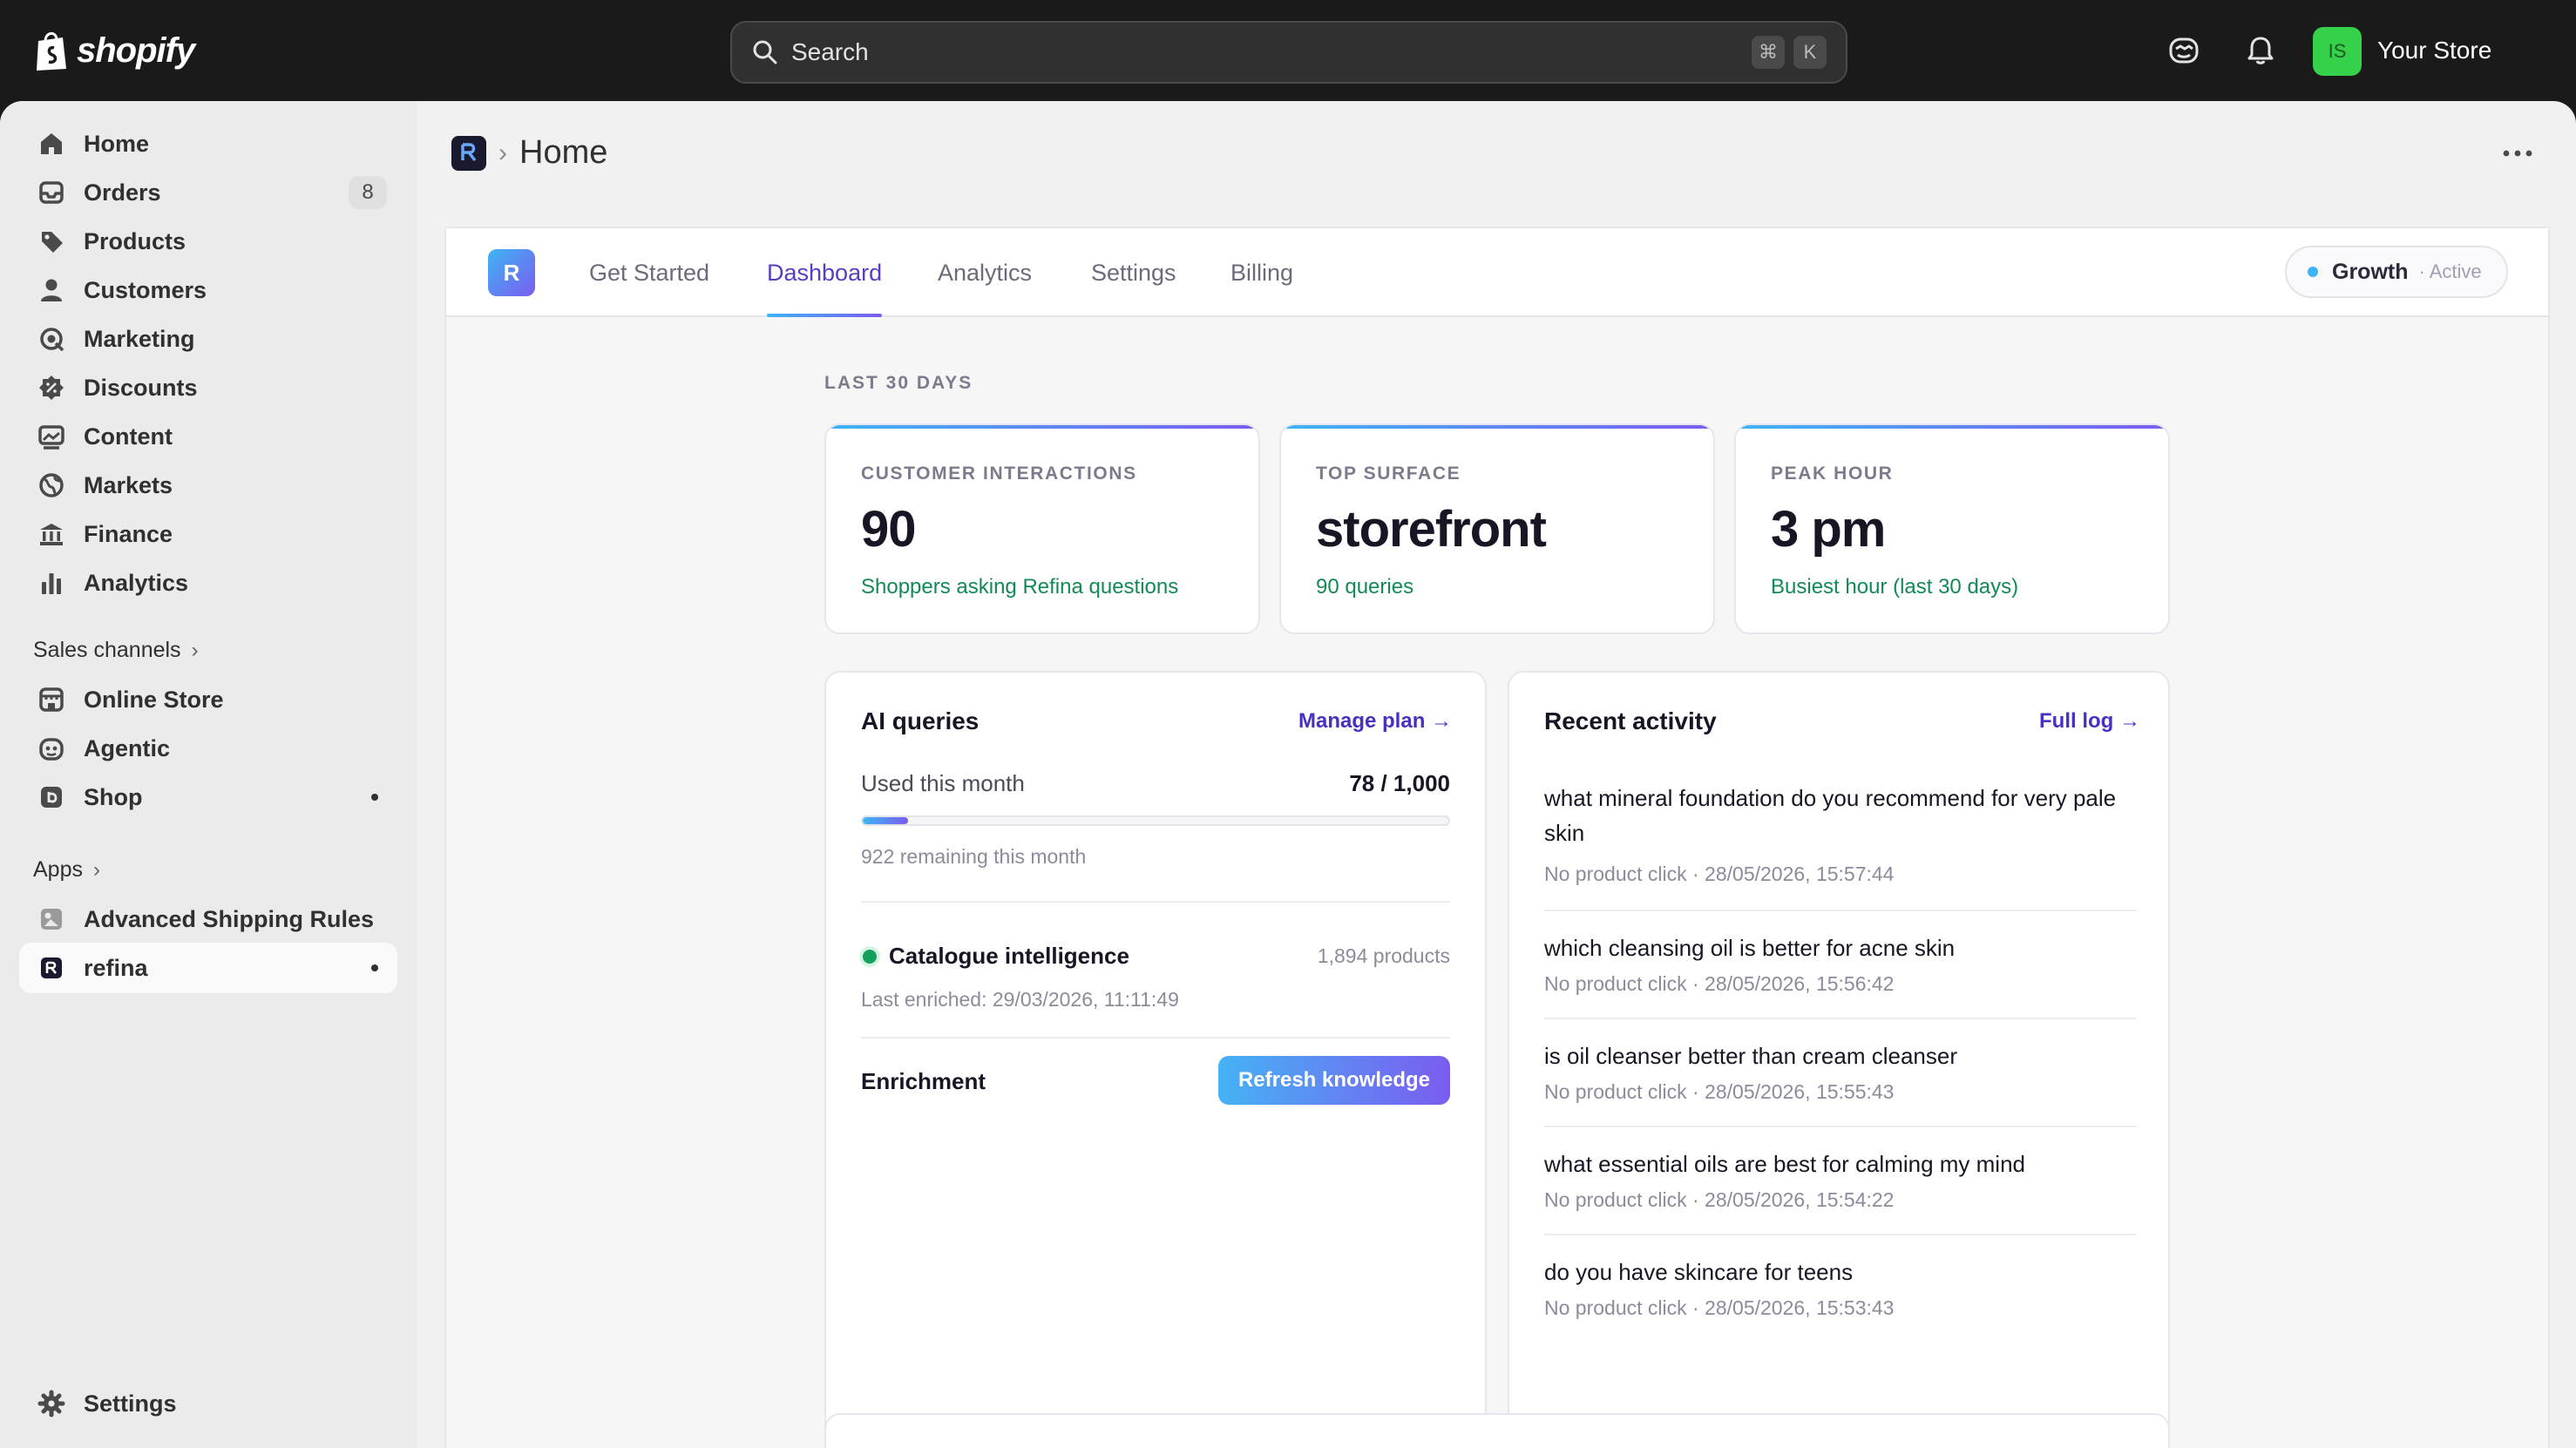 The image size is (2576, 1448). I want to click on full-log-link: Full log →, so click(2089, 721).